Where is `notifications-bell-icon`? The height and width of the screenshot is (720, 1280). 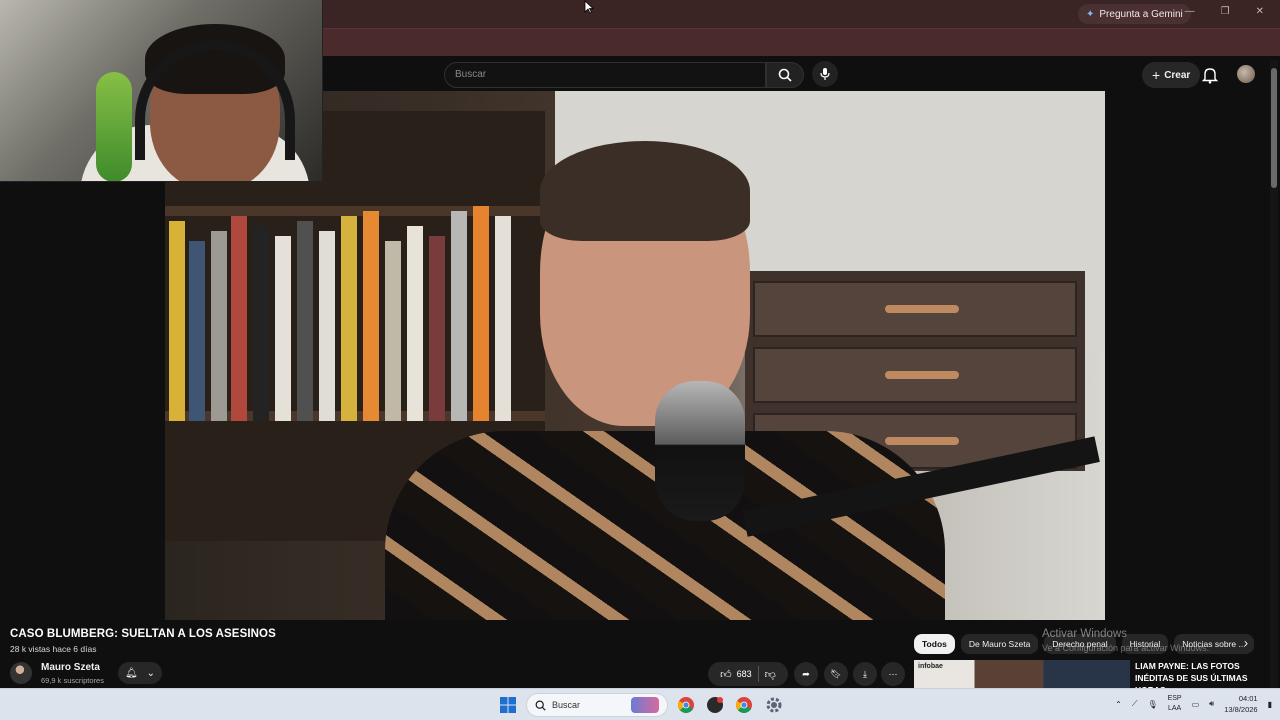 notifications-bell-icon is located at coordinates (1210, 75).